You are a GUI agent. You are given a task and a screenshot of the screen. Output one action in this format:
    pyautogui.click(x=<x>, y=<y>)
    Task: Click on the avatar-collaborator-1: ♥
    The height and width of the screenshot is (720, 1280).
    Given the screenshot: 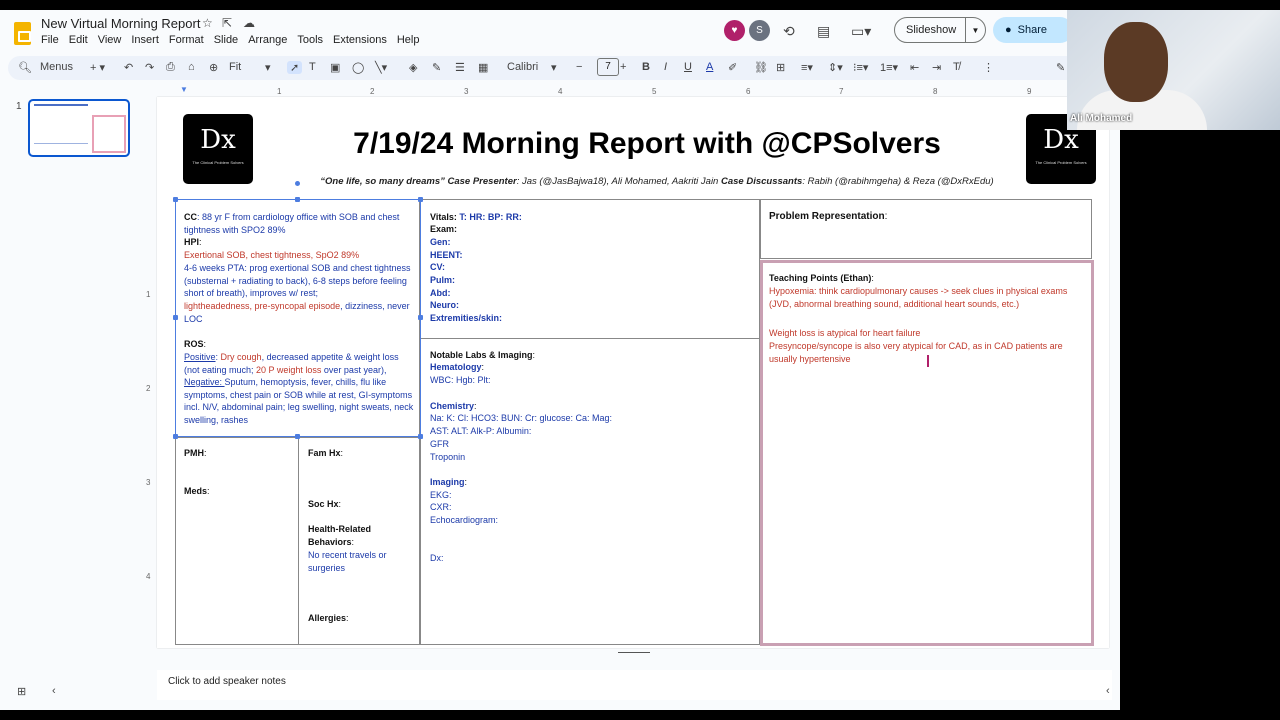 What is the action you would take?
    pyautogui.click(x=734, y=30)
    